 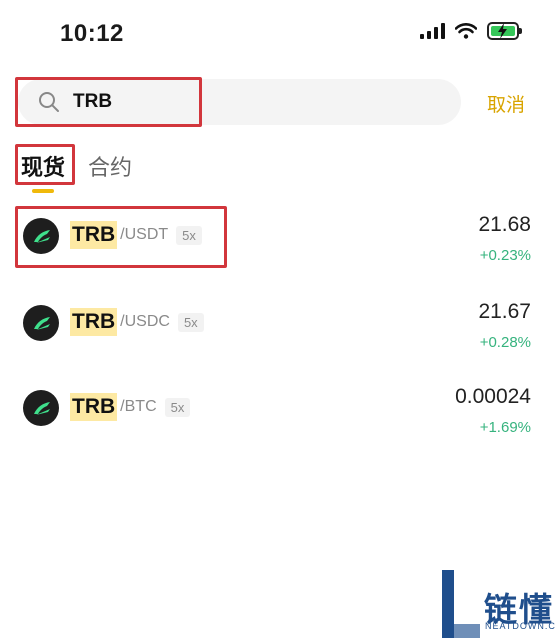 What do you see at coordinates (277, 410) in the screenshot?
I see `list-item: TRB /BTC 5x 0.00024 +1.69%` at bounding box center [277, 410].